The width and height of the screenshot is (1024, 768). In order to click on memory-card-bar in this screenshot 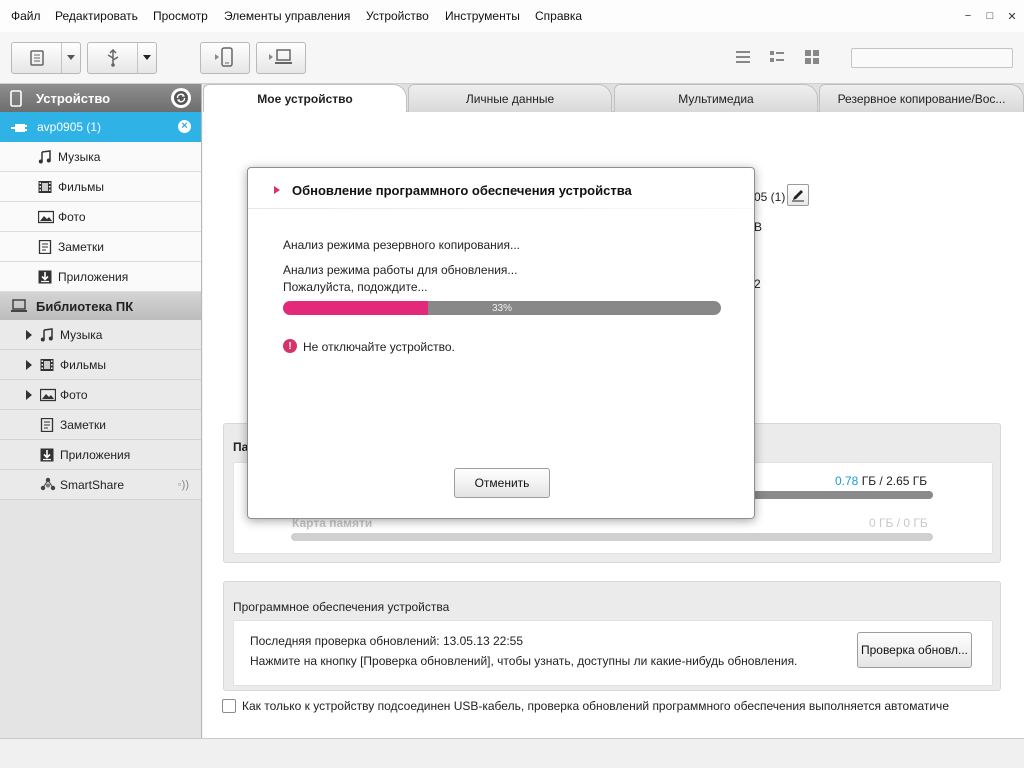, I will do `click(612, 537)`.